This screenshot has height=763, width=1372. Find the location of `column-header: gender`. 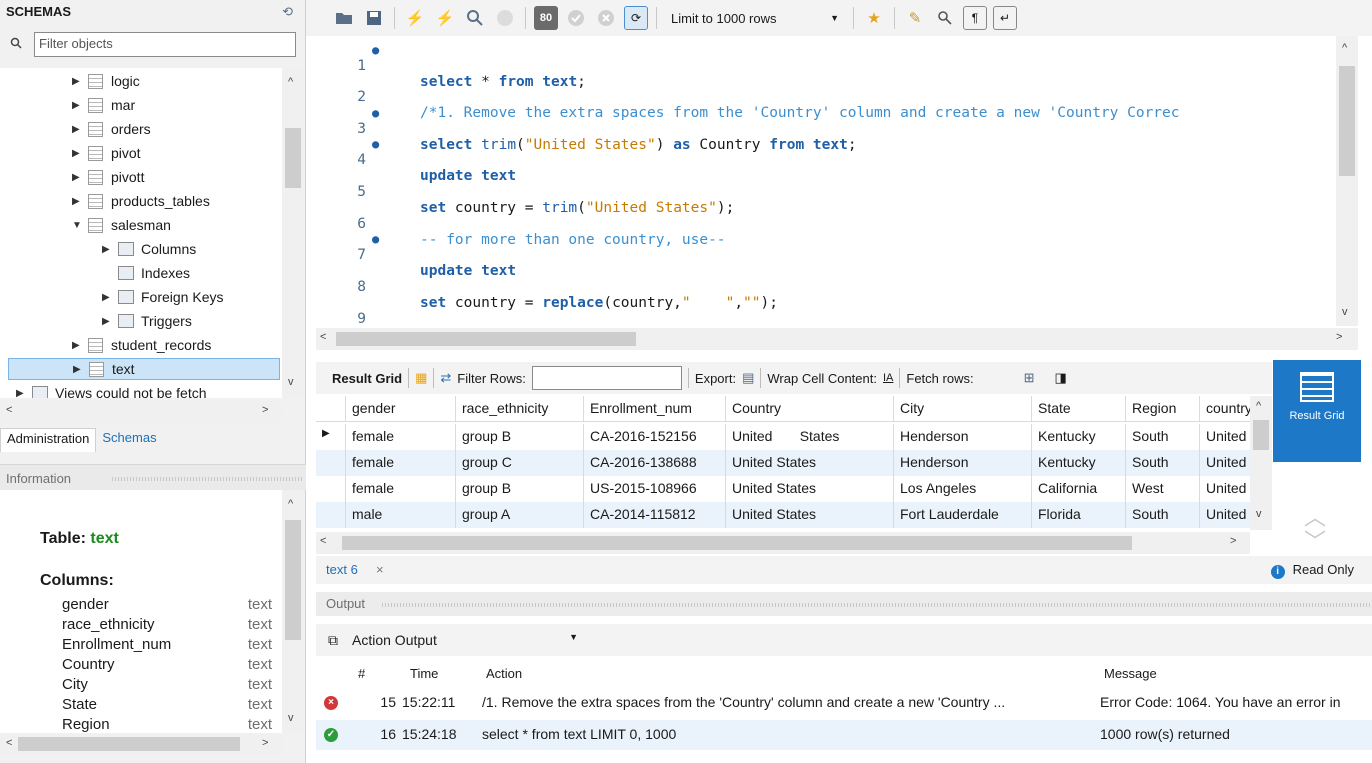

column-header: gender is located at coordinates (401, 409).